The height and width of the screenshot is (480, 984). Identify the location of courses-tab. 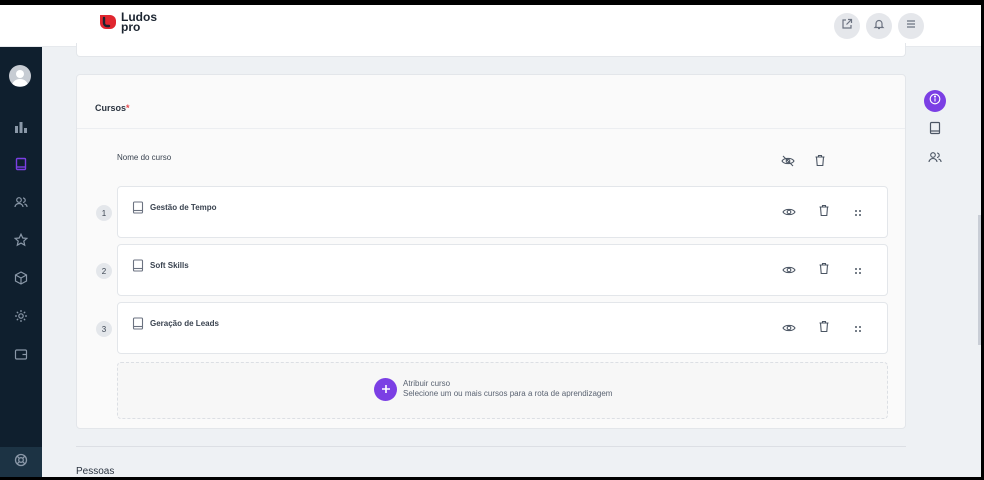
(935, 130).